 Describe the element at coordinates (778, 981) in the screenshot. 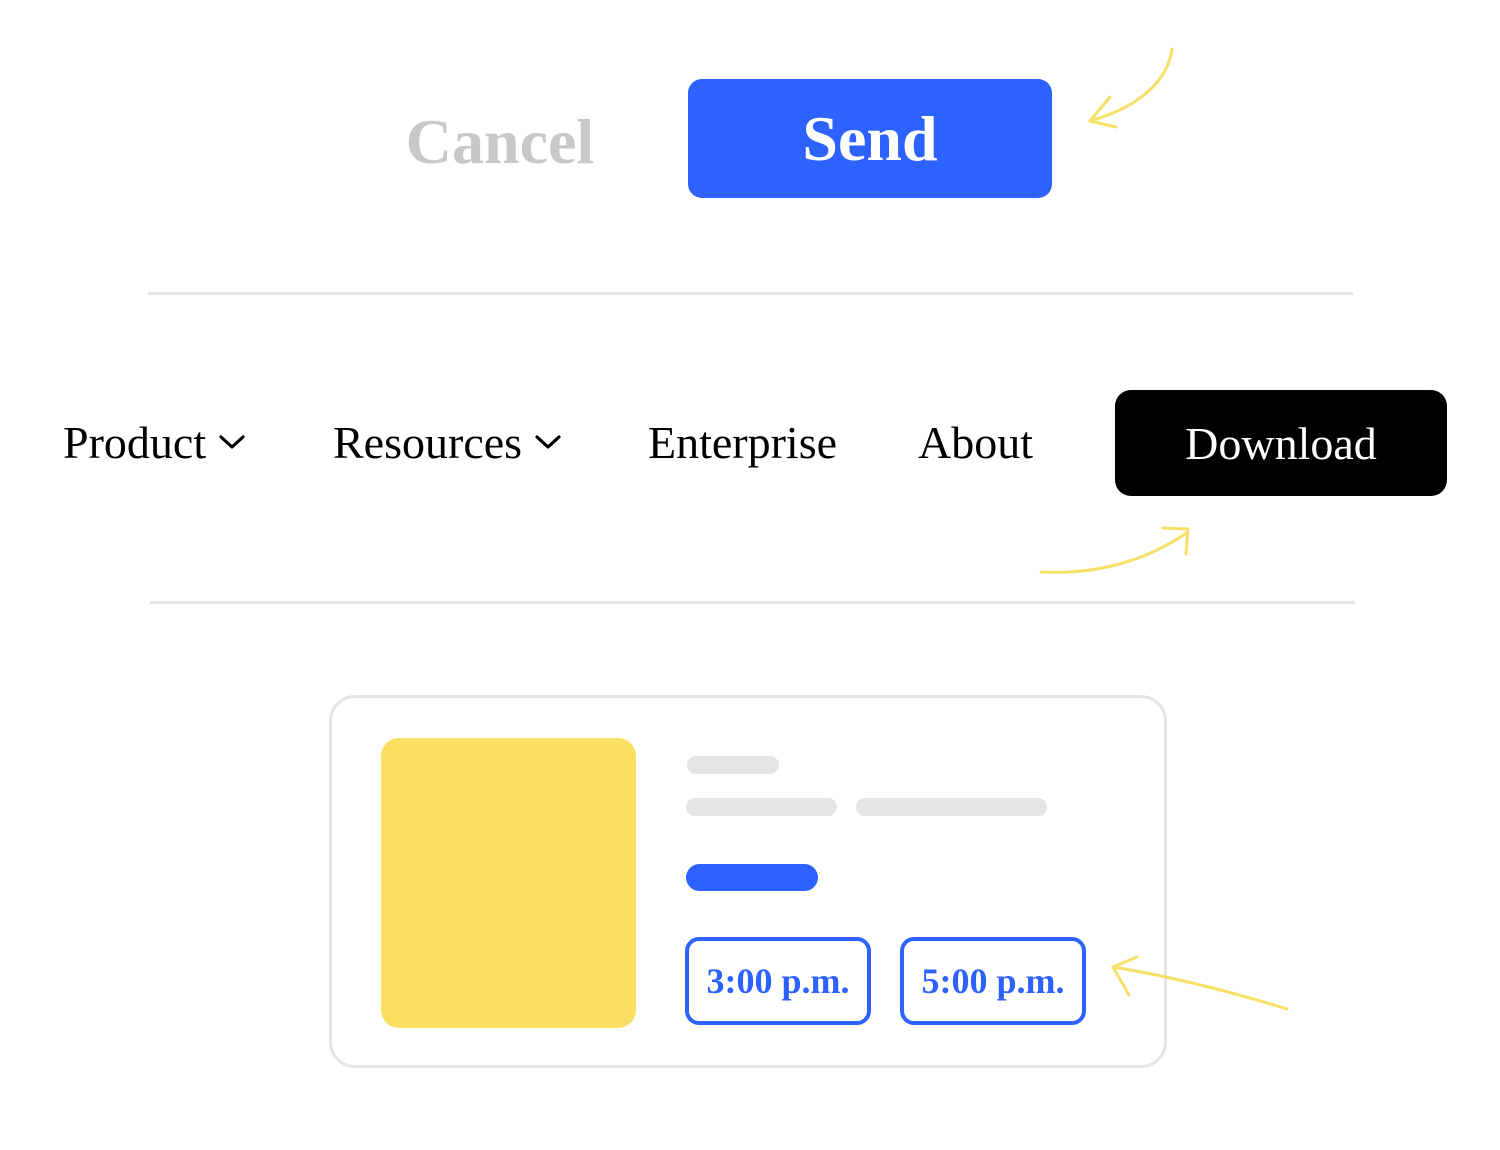

I see `time-slot-button: 3:00 p.m.` at that location.